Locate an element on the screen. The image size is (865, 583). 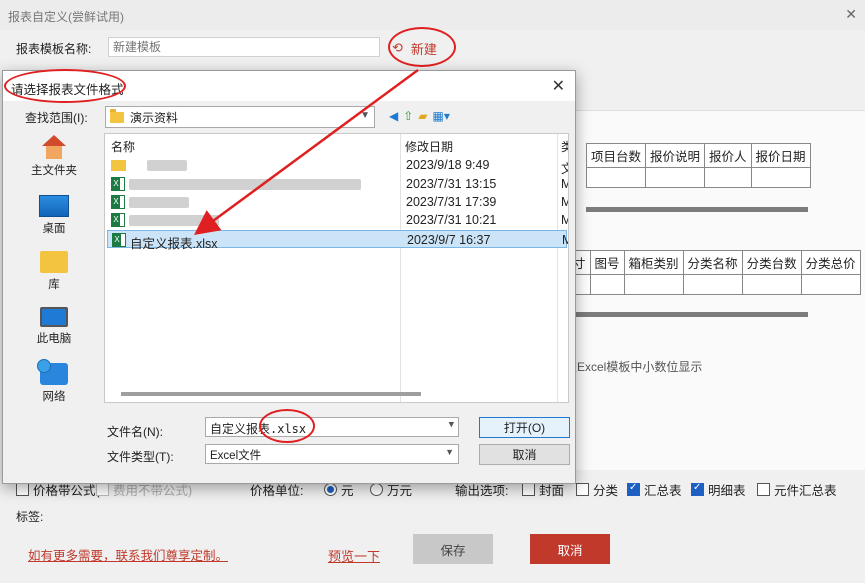
cancel-button: 取消 is located at coordinates (570, 549).